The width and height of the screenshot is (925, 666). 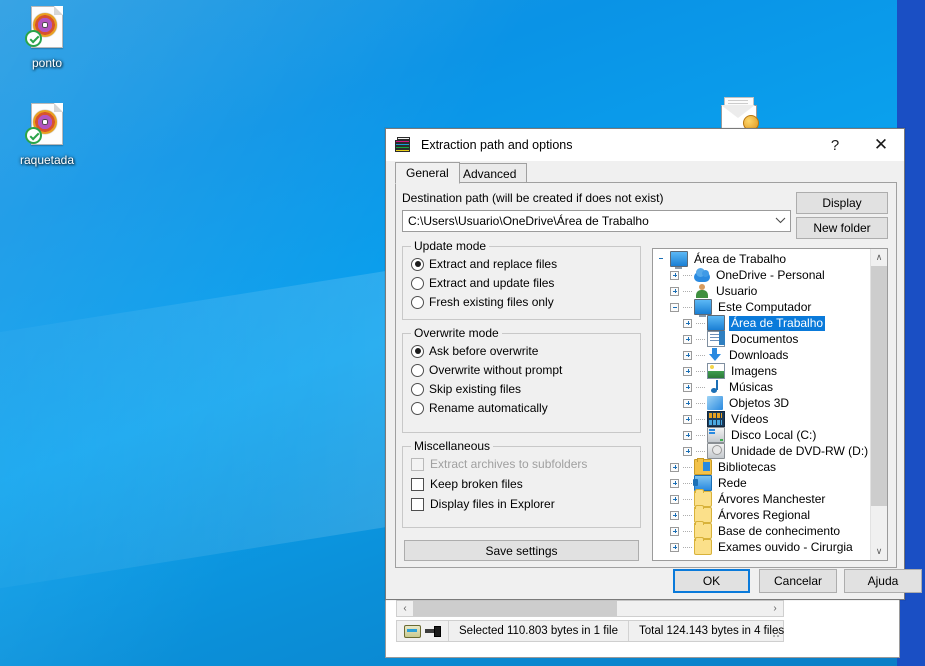 What do you see at coordinates (798, 581) in the screenshot?
I see `cancel-button: Cancelar` at bounding box center [798, 581].